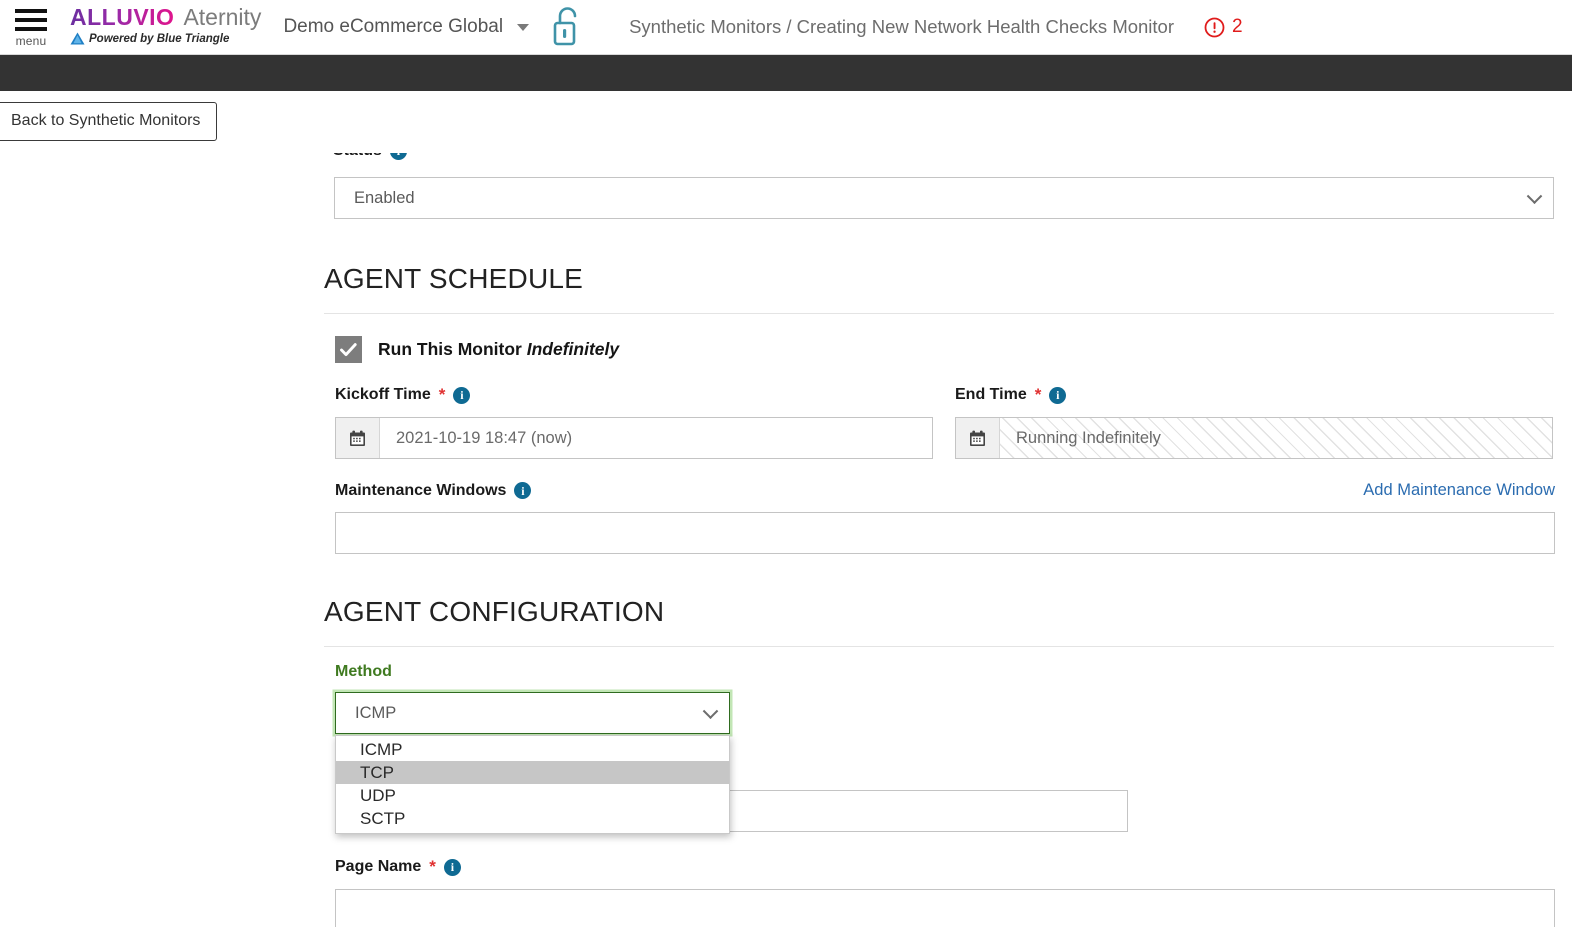 The height and width of the screenshot is (927, 1572). What do you see at coordinates (109, 121) in the screenshot?
I see `back-to-synthetic-monitors-button: Back to Synthetic Monitors` at bounding box center [109, 121].